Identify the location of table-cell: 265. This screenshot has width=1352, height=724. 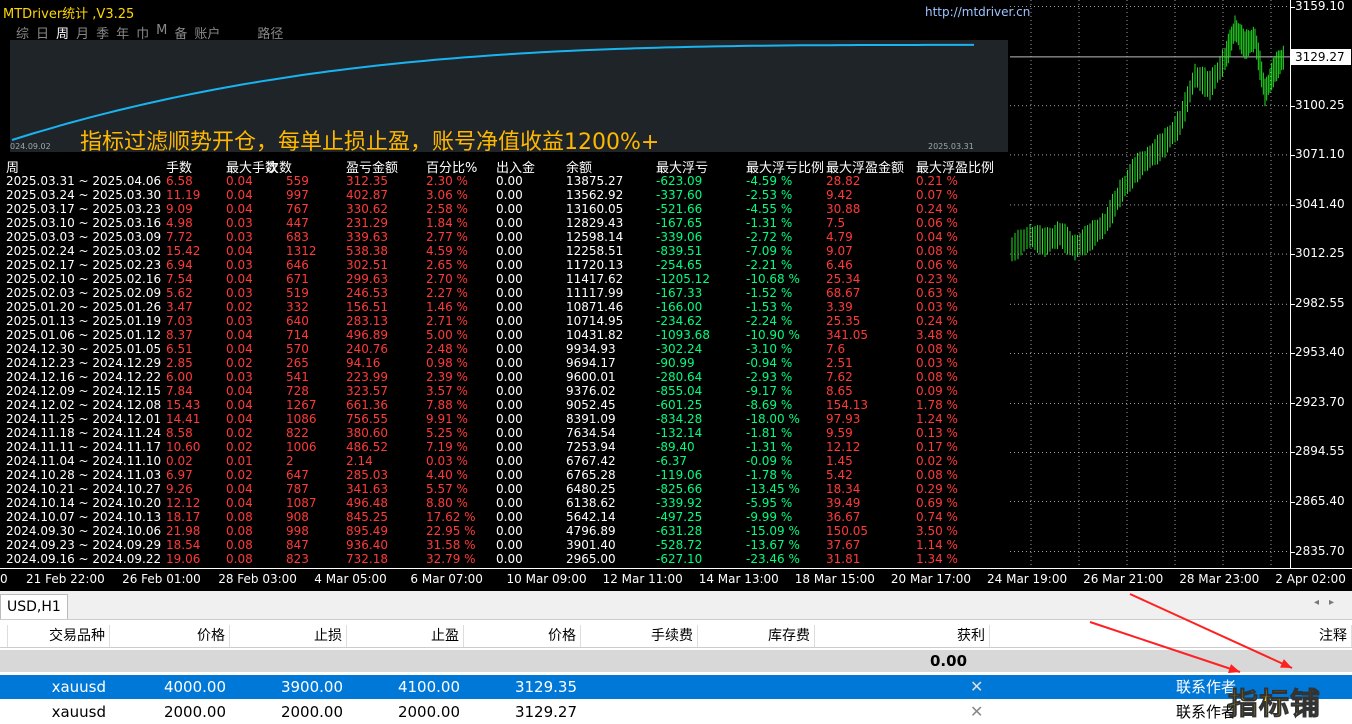
(297, 363).